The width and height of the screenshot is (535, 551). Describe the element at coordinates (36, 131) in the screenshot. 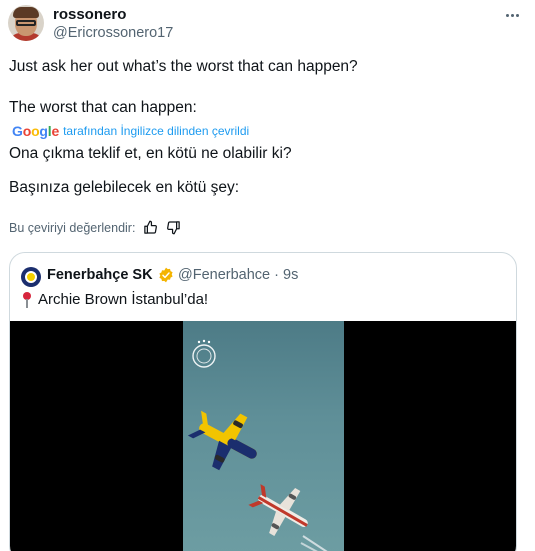

I see `google-logo: Google` at that location.